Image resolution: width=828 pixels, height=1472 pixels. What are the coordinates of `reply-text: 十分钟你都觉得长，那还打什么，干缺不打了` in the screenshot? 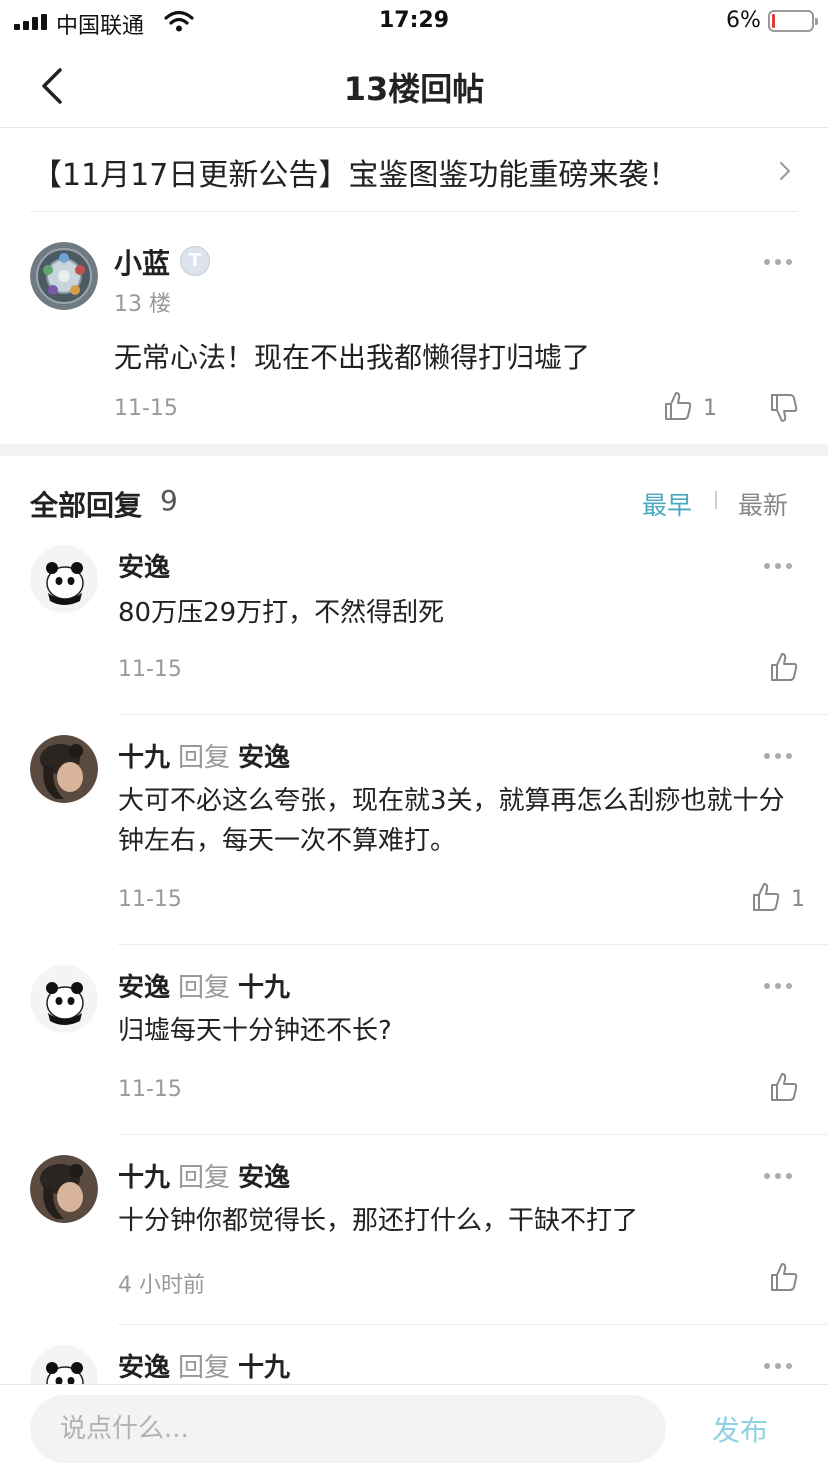 It's located at (378, 1221).